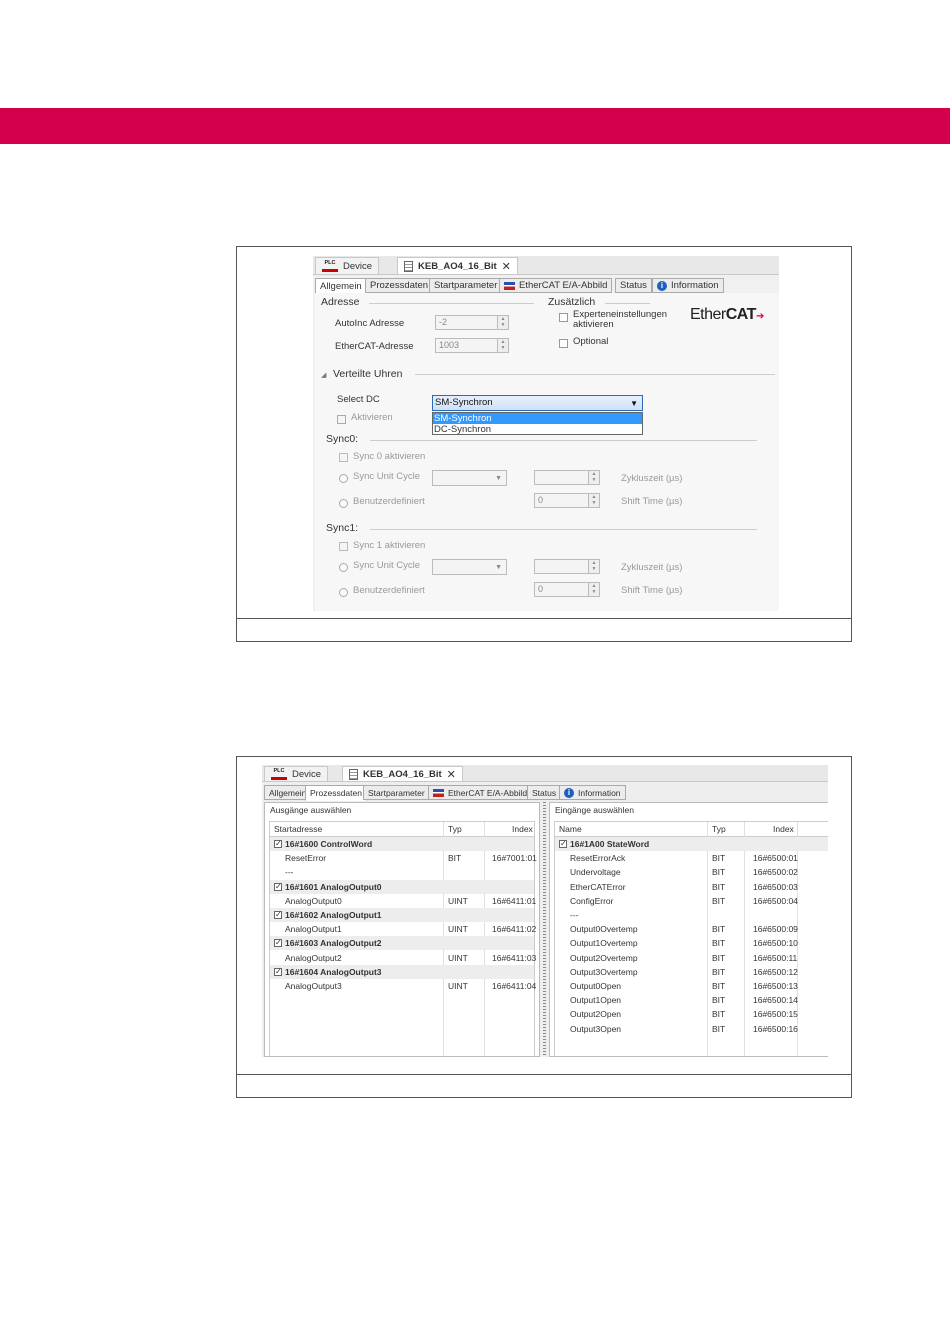 This screenshot has width=950, height=1344. I want to click on table-row: AnalogOutput3 UINT 16#6411:04, so click(403, 986).